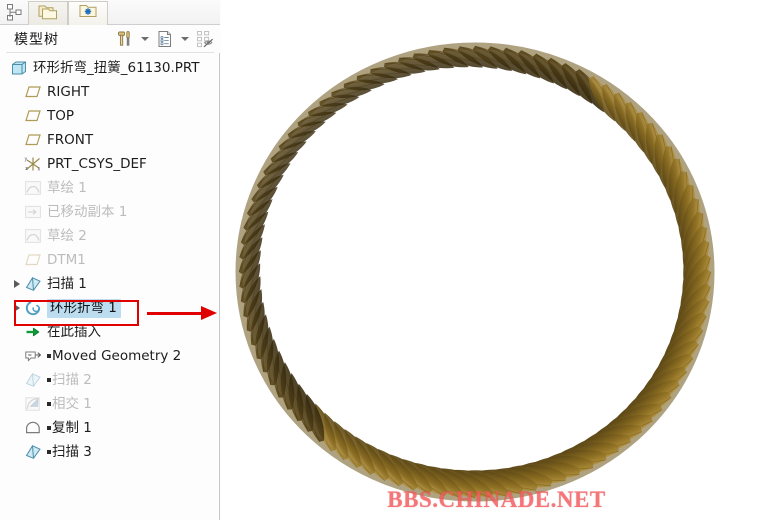  What do you see at coordinates (109, 428) in the screenshot?
I see `tree-item-15: 复制 1` at bounding box center [109, 428].